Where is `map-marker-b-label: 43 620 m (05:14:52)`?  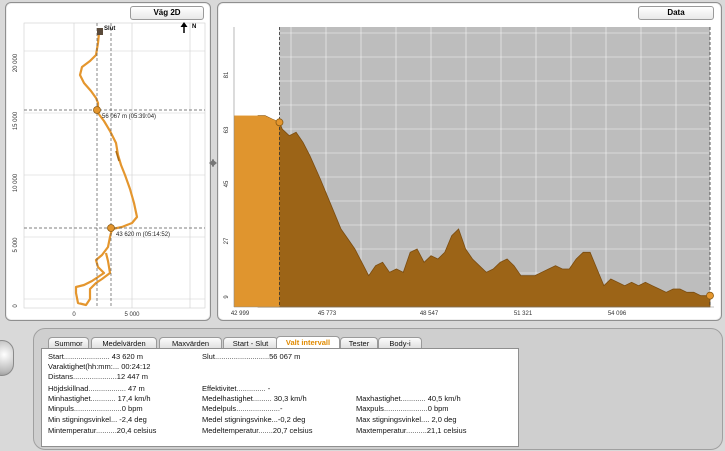 map-marker-b-label: 43 620 m (05:14:52) is located at coordinates (143, 235).